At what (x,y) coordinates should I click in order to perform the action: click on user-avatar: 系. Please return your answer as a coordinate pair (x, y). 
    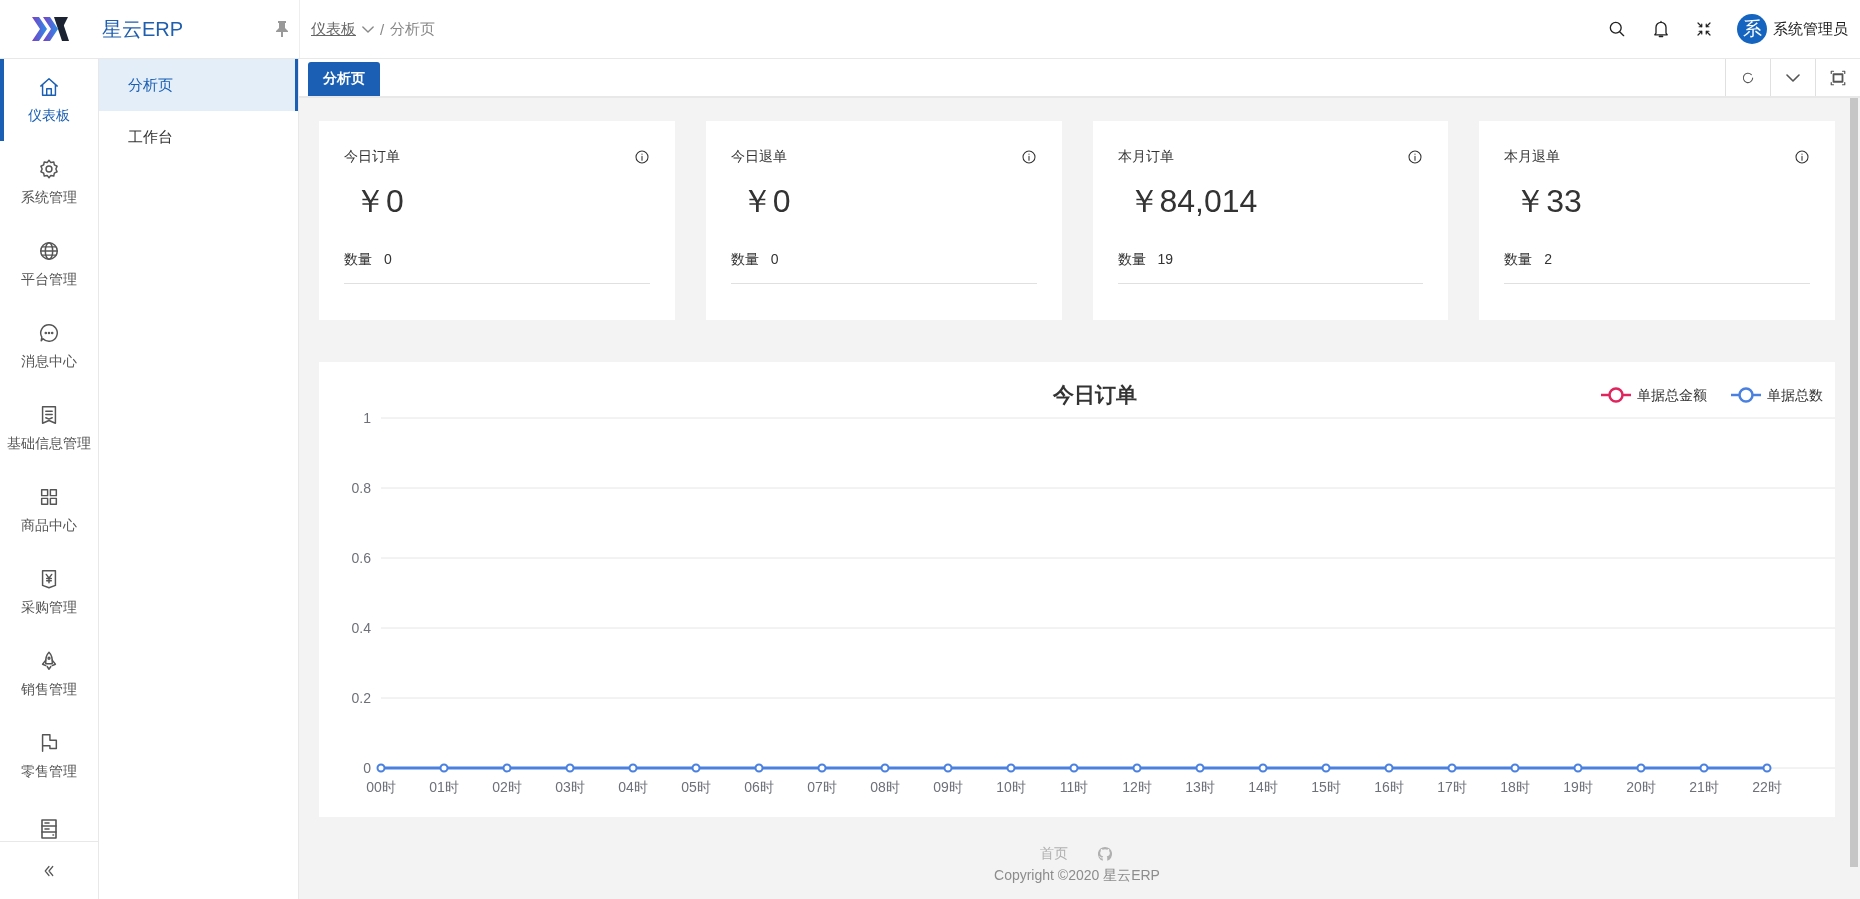
    Looking at the image, I should click on (1752, 29).